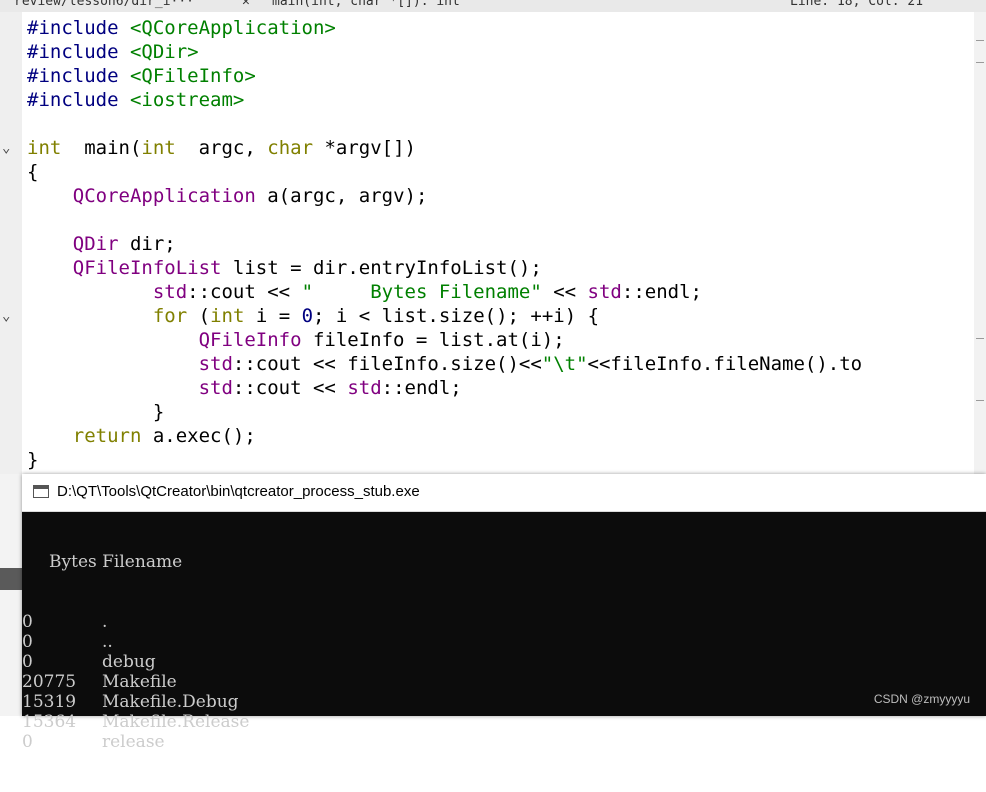  Describe the element at coordinates (232, 28) in the screenshot. I see `code-token: <QCoreApplication>` at that location.